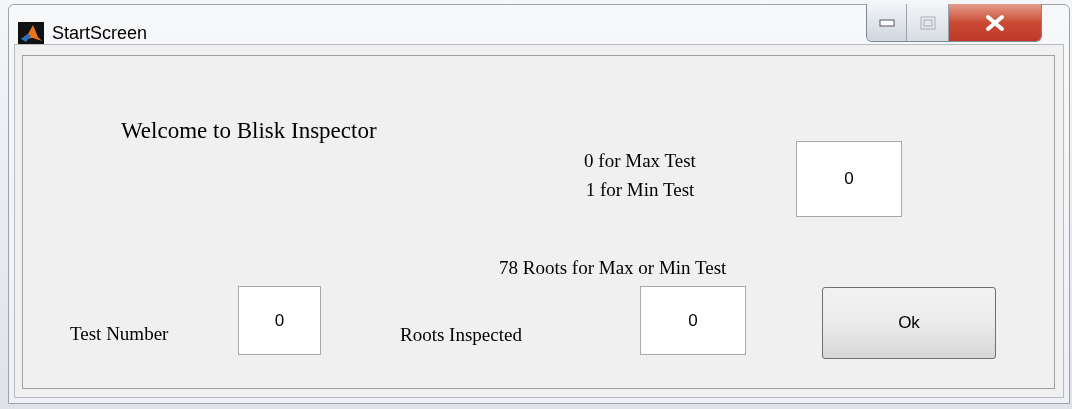 The height and width of the screenshot is (409, 1072). I want to click on test-mode-label: 0 for Max Test, so click(640, 161).